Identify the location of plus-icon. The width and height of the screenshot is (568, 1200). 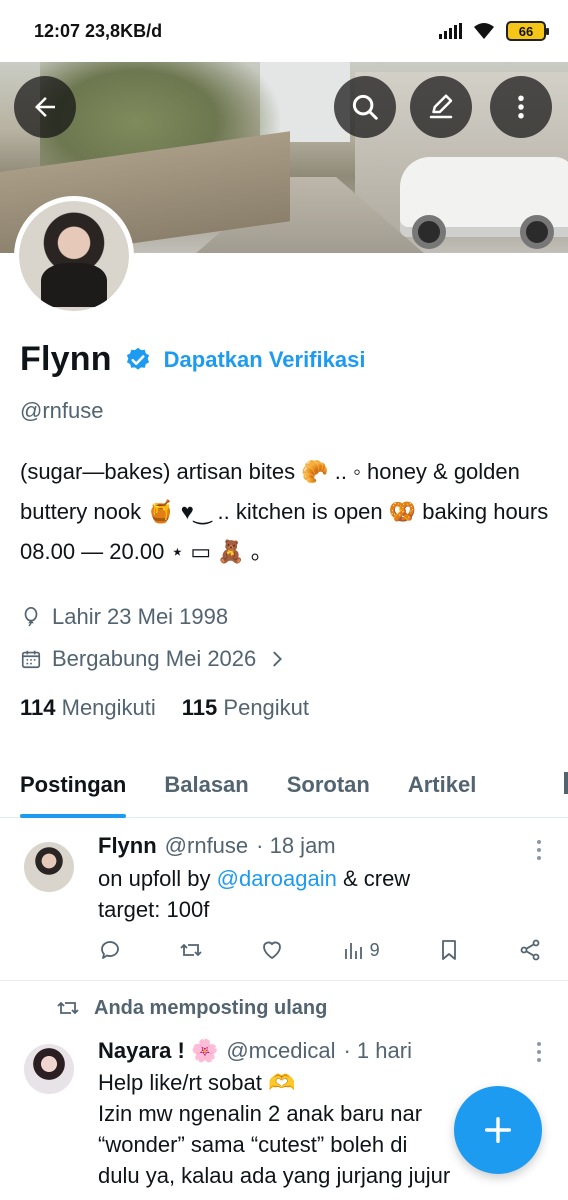
(498, 1130).